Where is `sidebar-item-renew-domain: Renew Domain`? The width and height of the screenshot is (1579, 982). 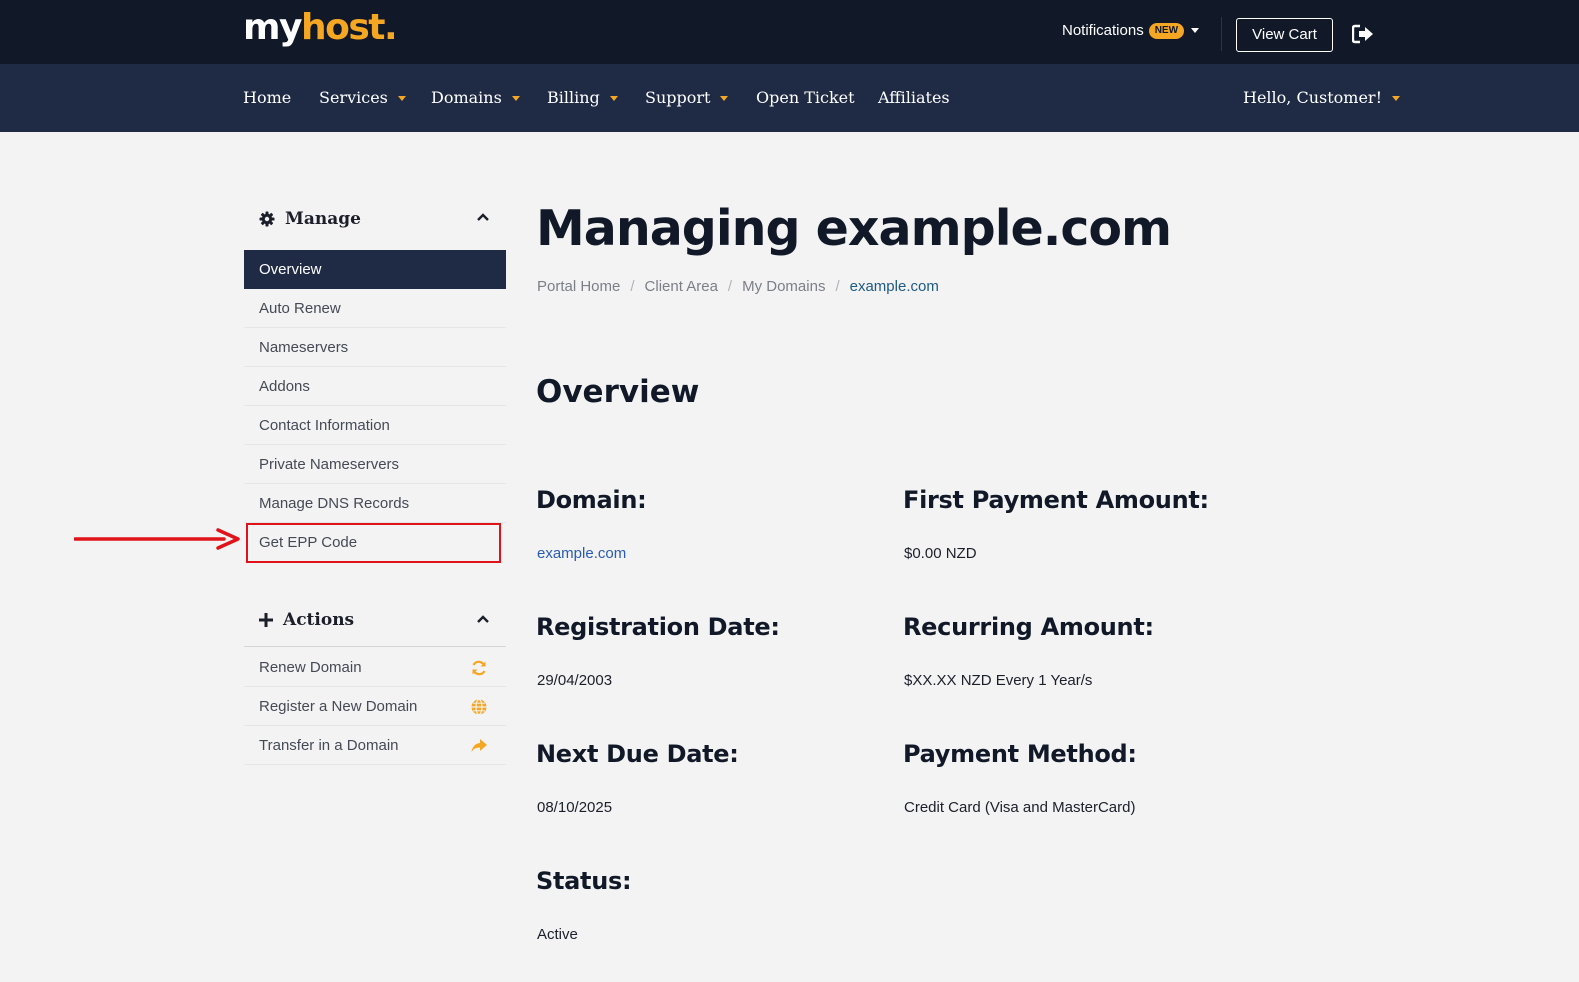
sidebar-item-renew-domain: Renew Domain is located at coordinates (375, 667).